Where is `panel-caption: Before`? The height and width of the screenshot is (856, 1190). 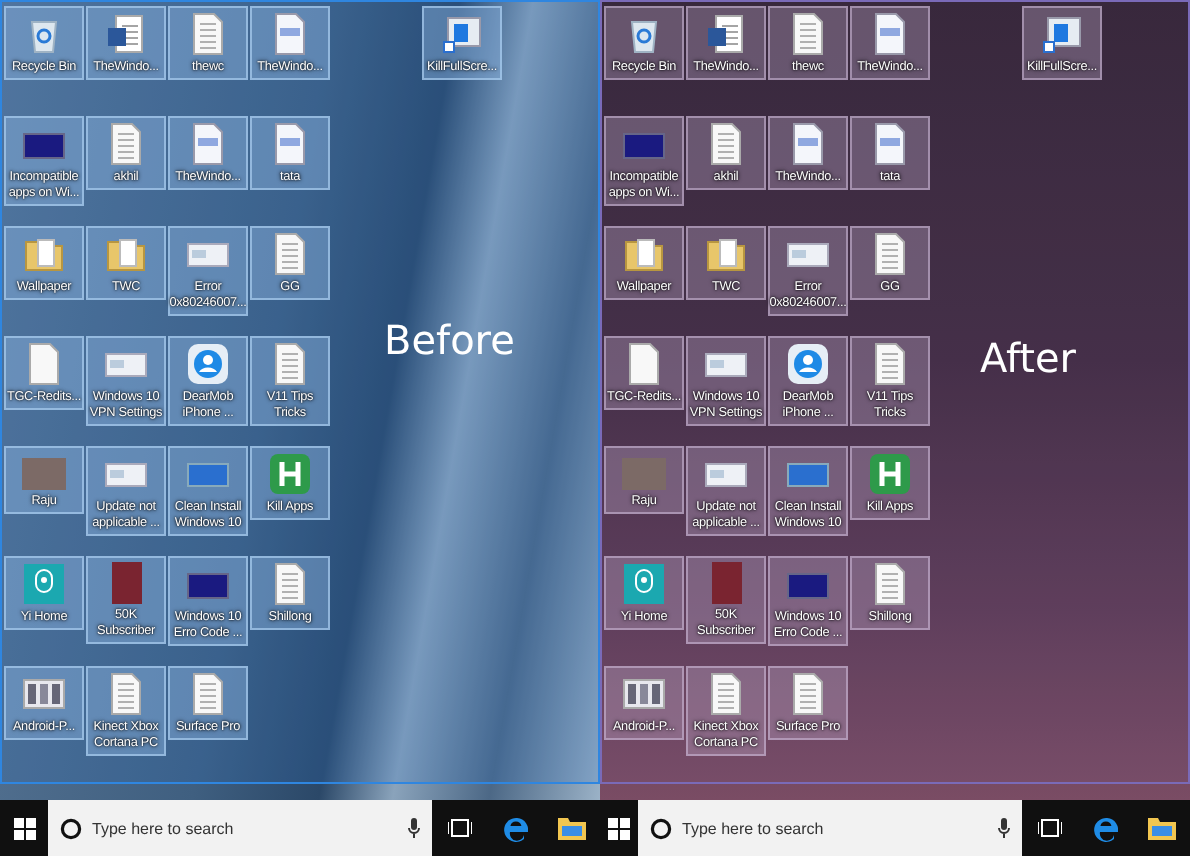
panel-caption: Before is located at coordinates (449, 340).